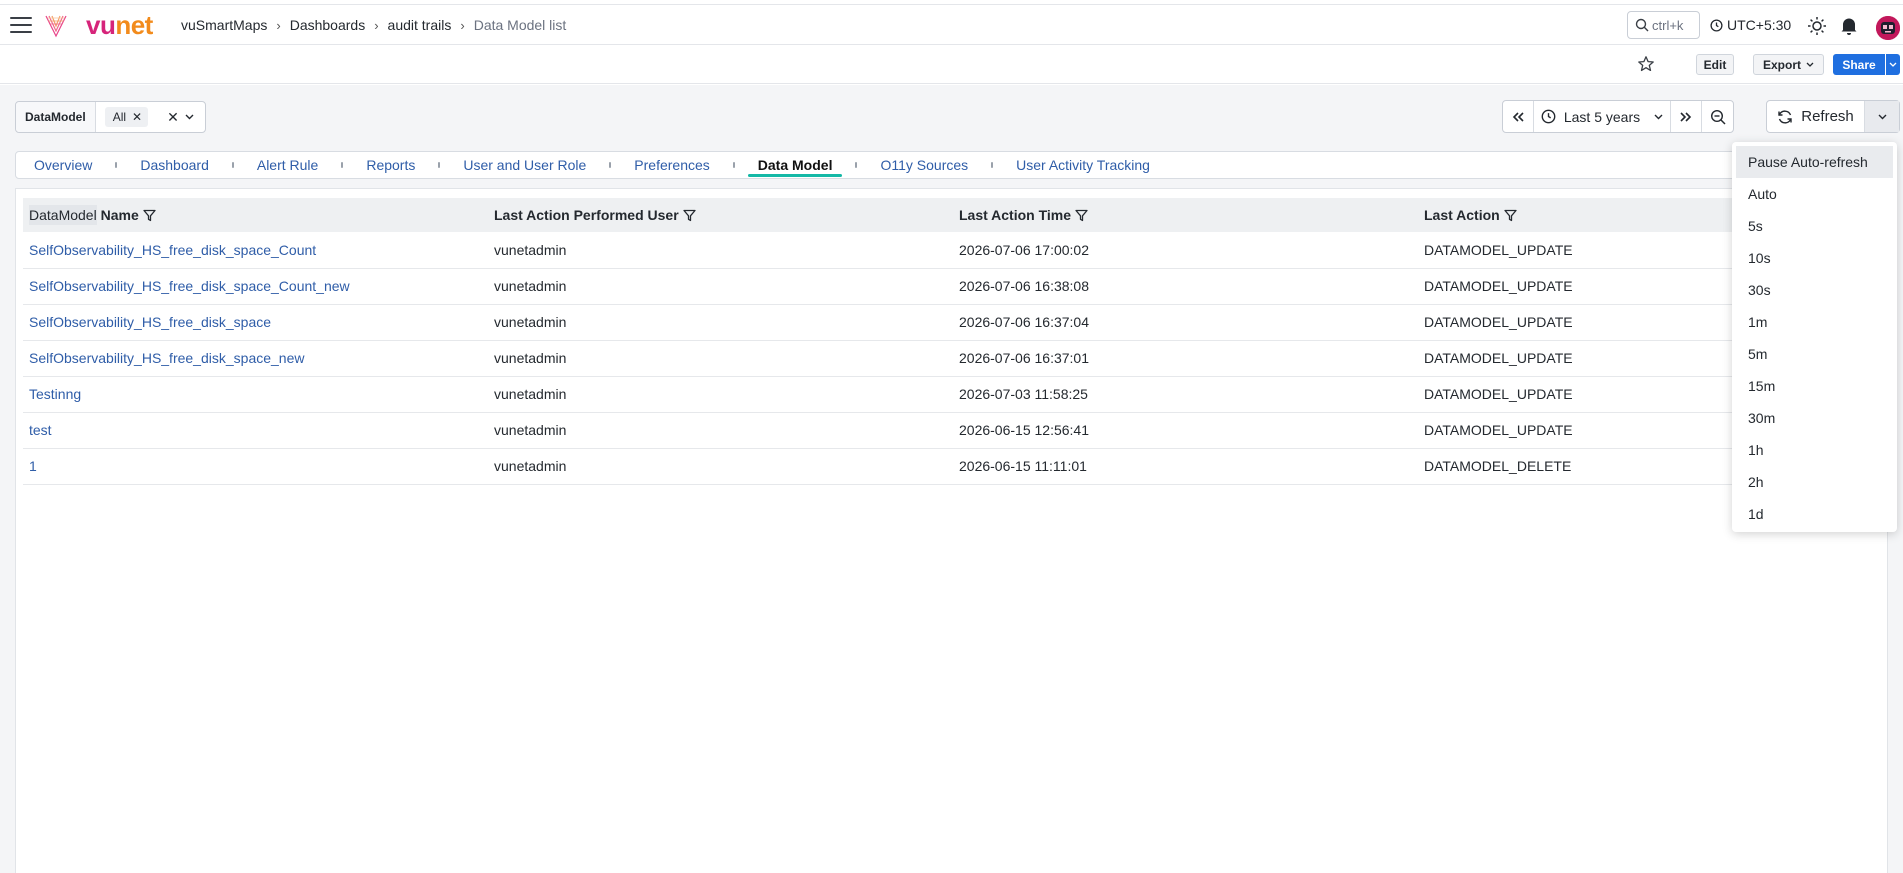 Image resolution: width=1903 pixels, height=873 pixels. I want to click on filter-label: DataModel, so click(56, 117).